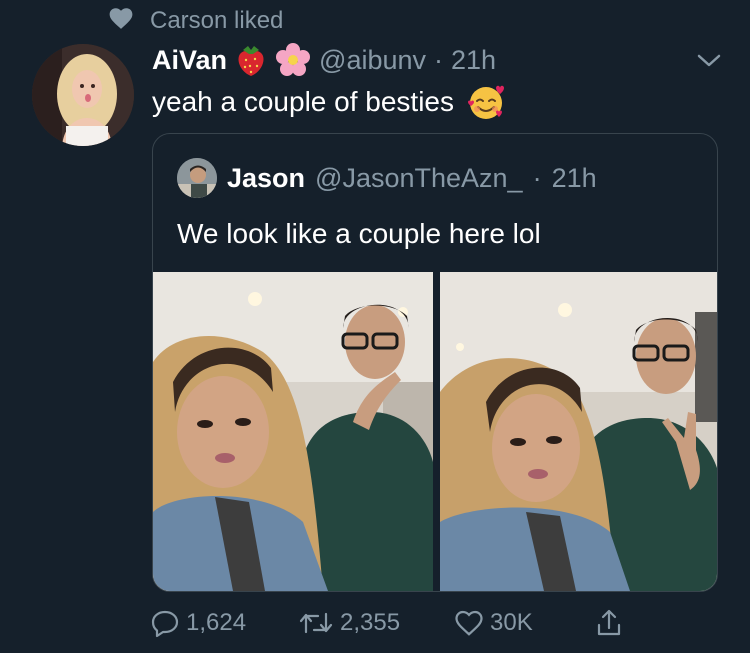  I want to click on like-count: 30K, so click(511, 622).